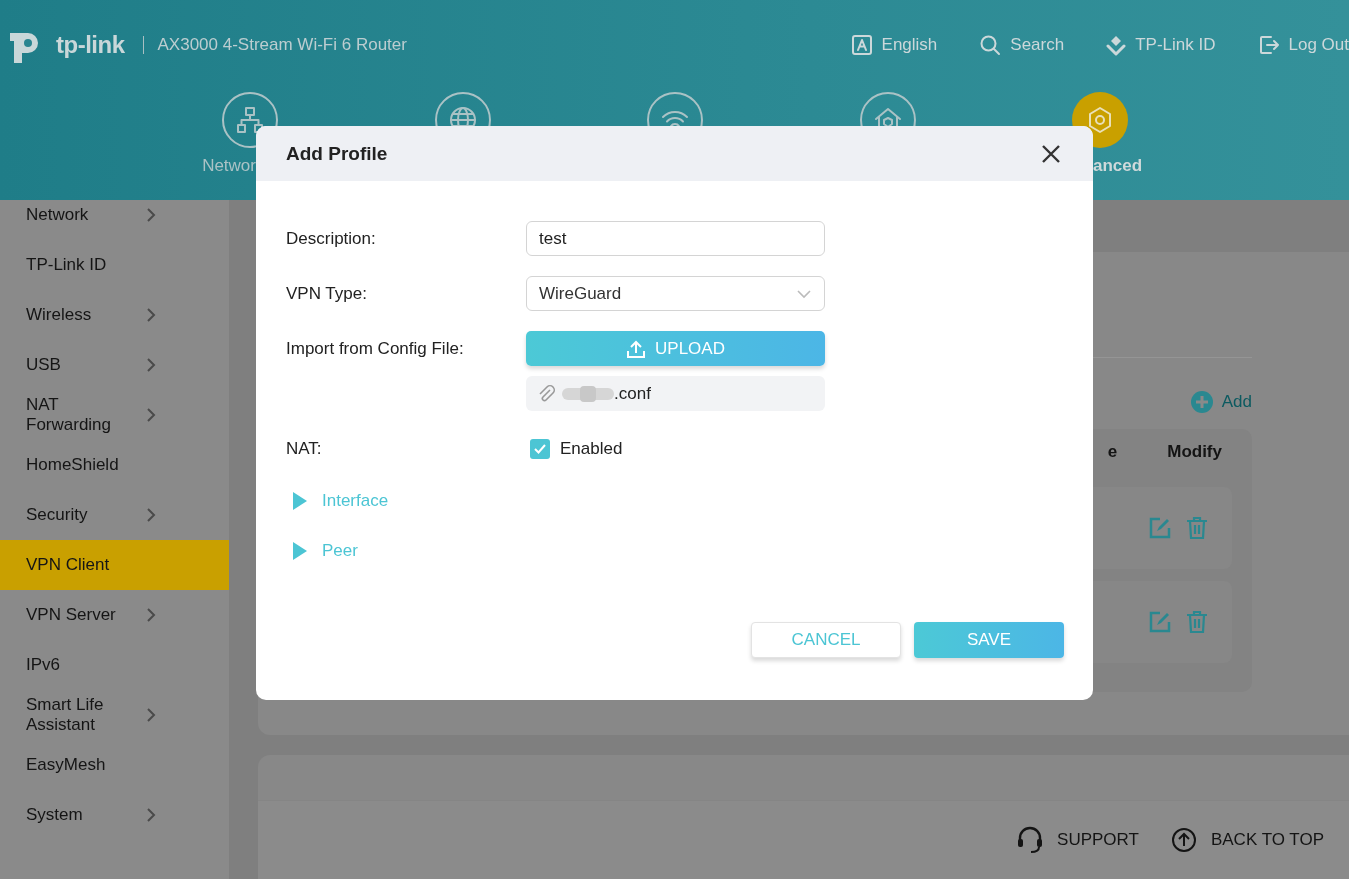 This screenshot has width=1349, height=879. Describe the element at coordinates (114, 615) in the screenshot. I see `sidebar-item: VPN Server` at that location.